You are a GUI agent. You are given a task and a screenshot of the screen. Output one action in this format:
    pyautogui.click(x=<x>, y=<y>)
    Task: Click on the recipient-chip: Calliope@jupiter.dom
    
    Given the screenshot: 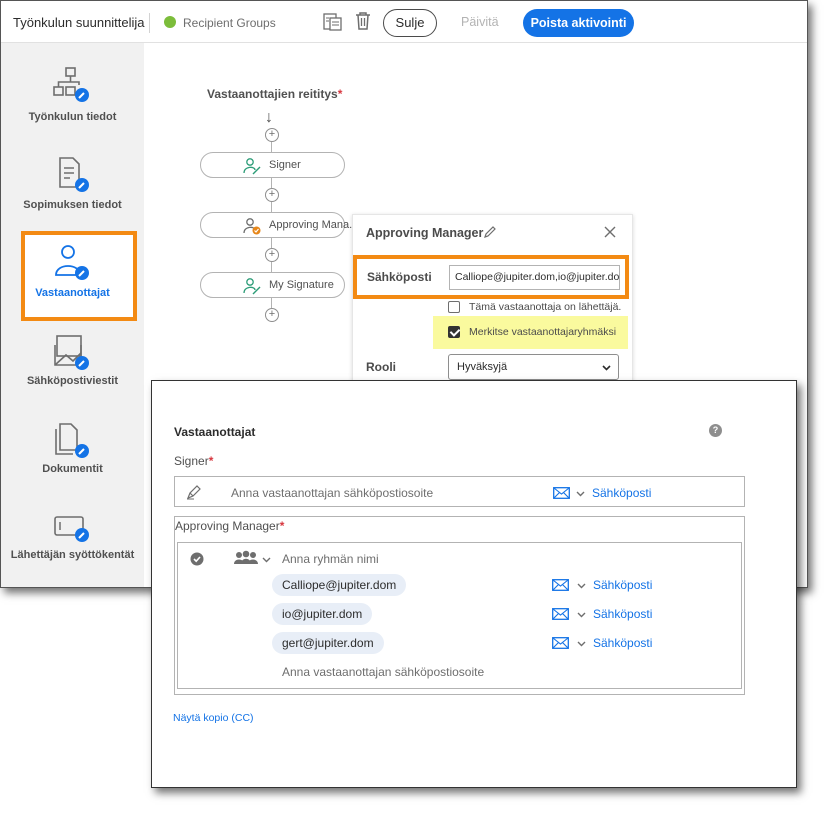 What is the action you would take?
    pyautogui.click(x=339, y=585)
    